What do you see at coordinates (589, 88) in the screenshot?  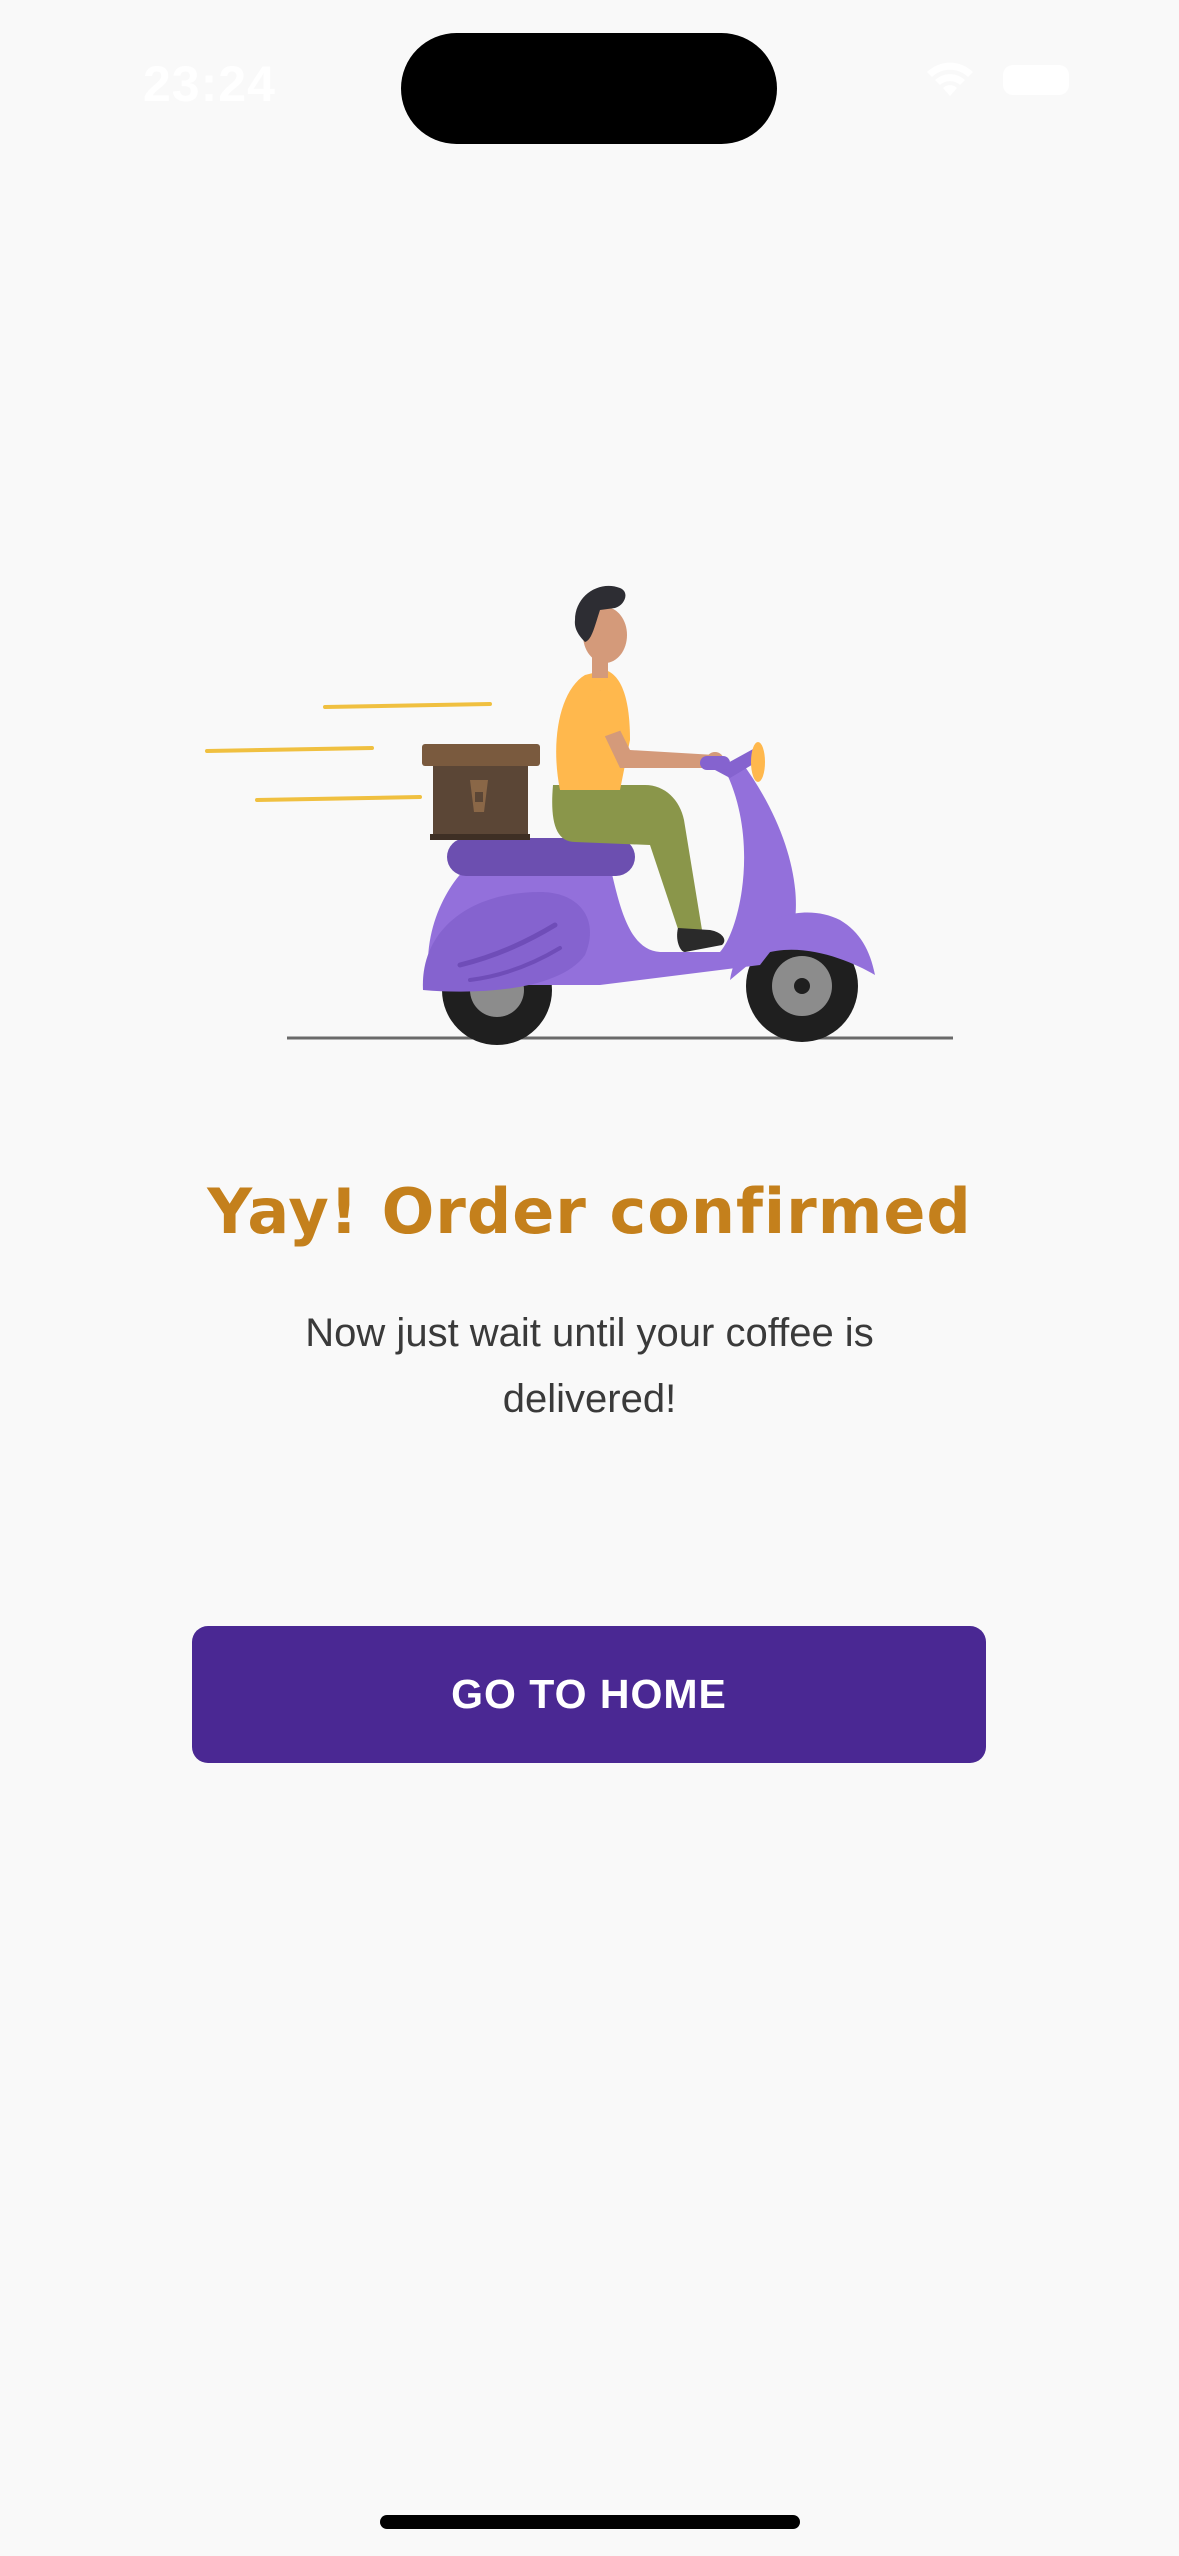 I see `dynamic-island` at bounding box center [589, 88].